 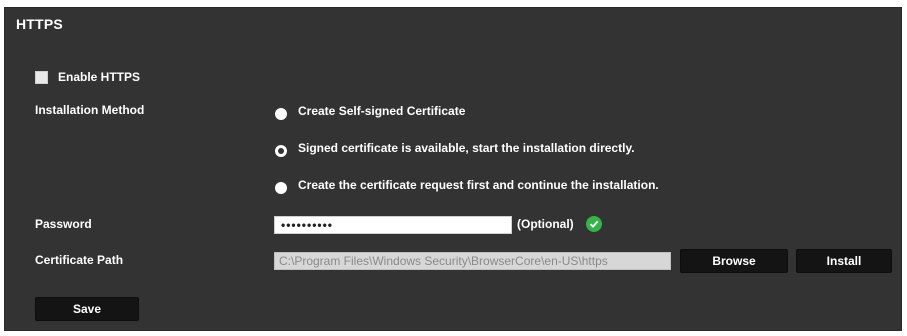 I want to click on password-optional-hint: (Optional), so click(x=545, y=224).